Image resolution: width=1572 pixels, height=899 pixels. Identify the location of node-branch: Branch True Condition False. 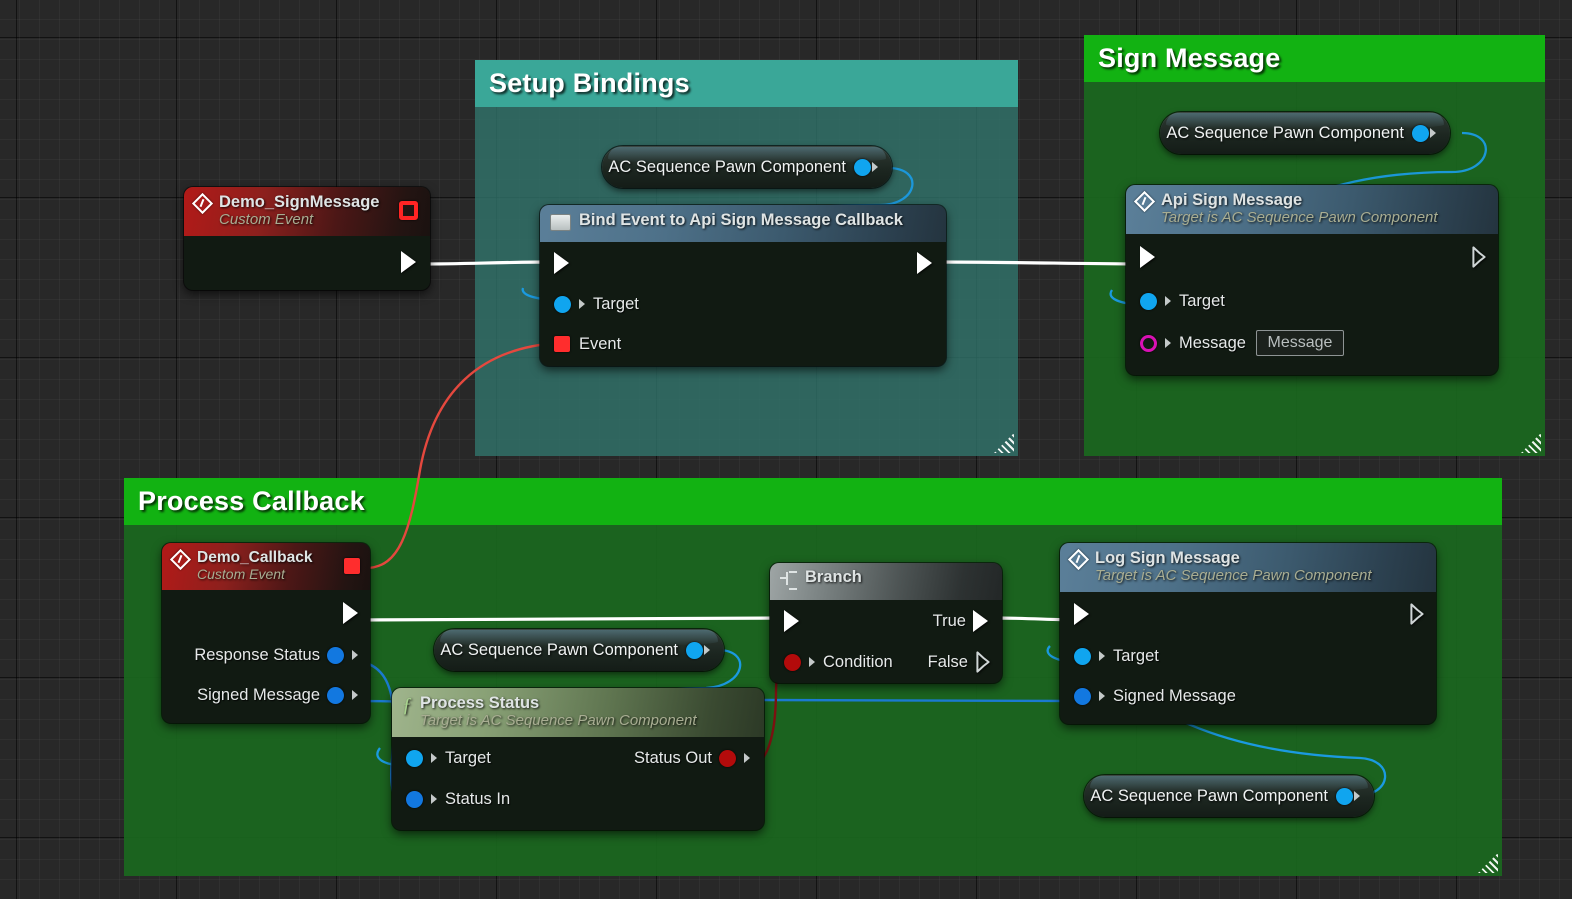
(886, 623).